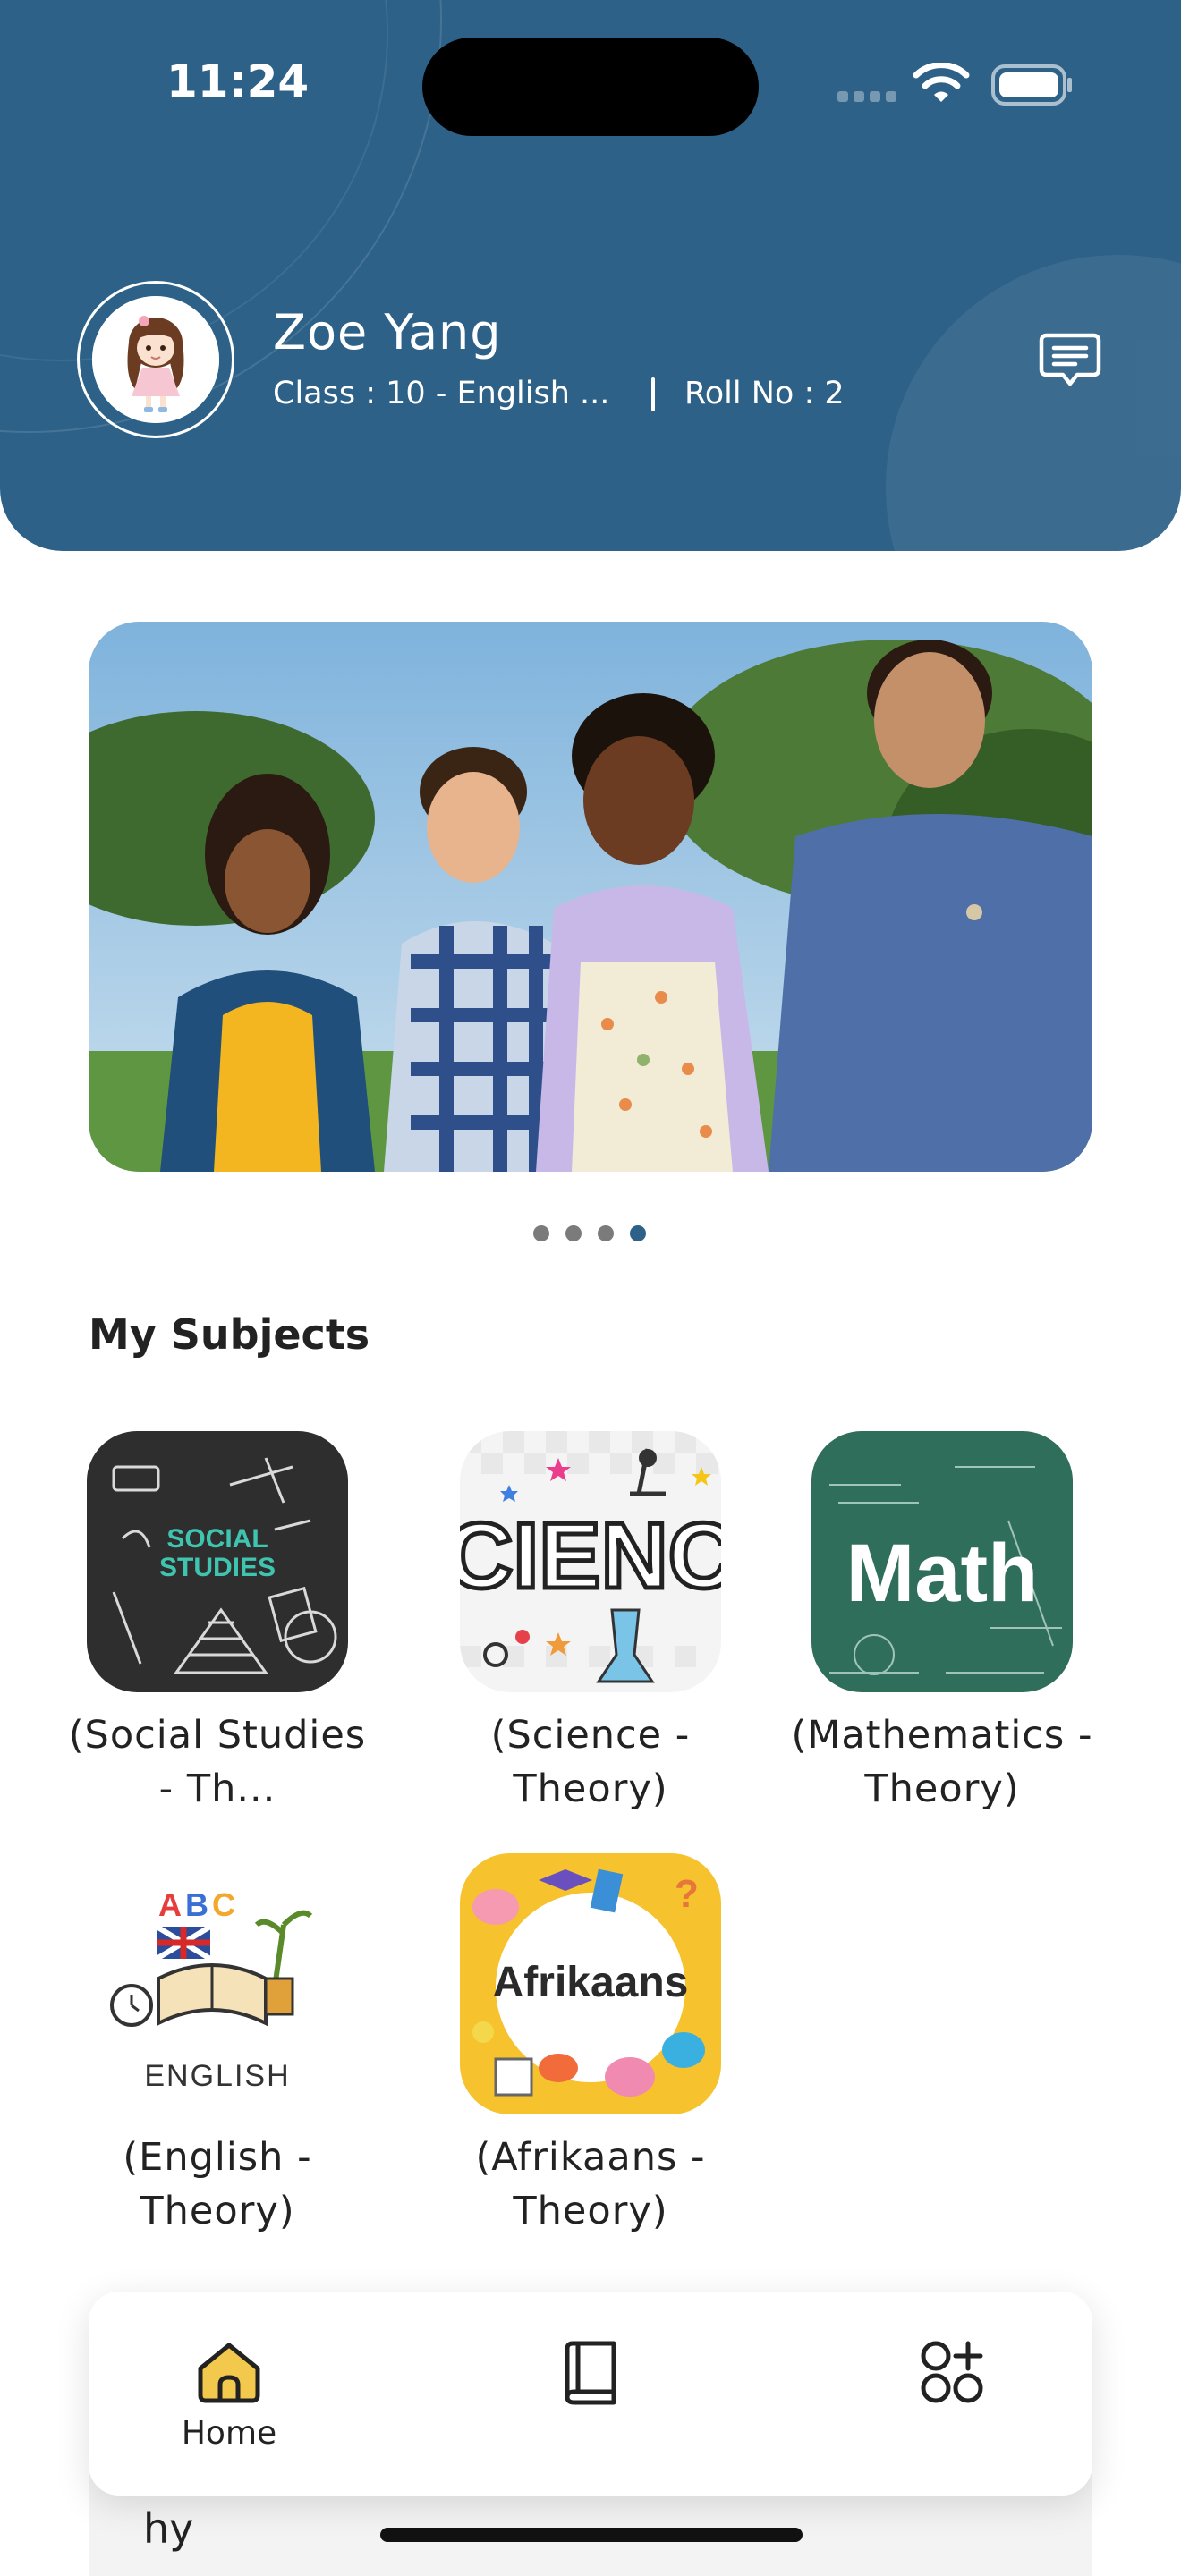 The width and height of the screenshot is (1181, 2576). What do you see at coordinates (229, 2433) in the screenshot?
I see `nav-home-label: Home` at bounding box center [229, 2433].